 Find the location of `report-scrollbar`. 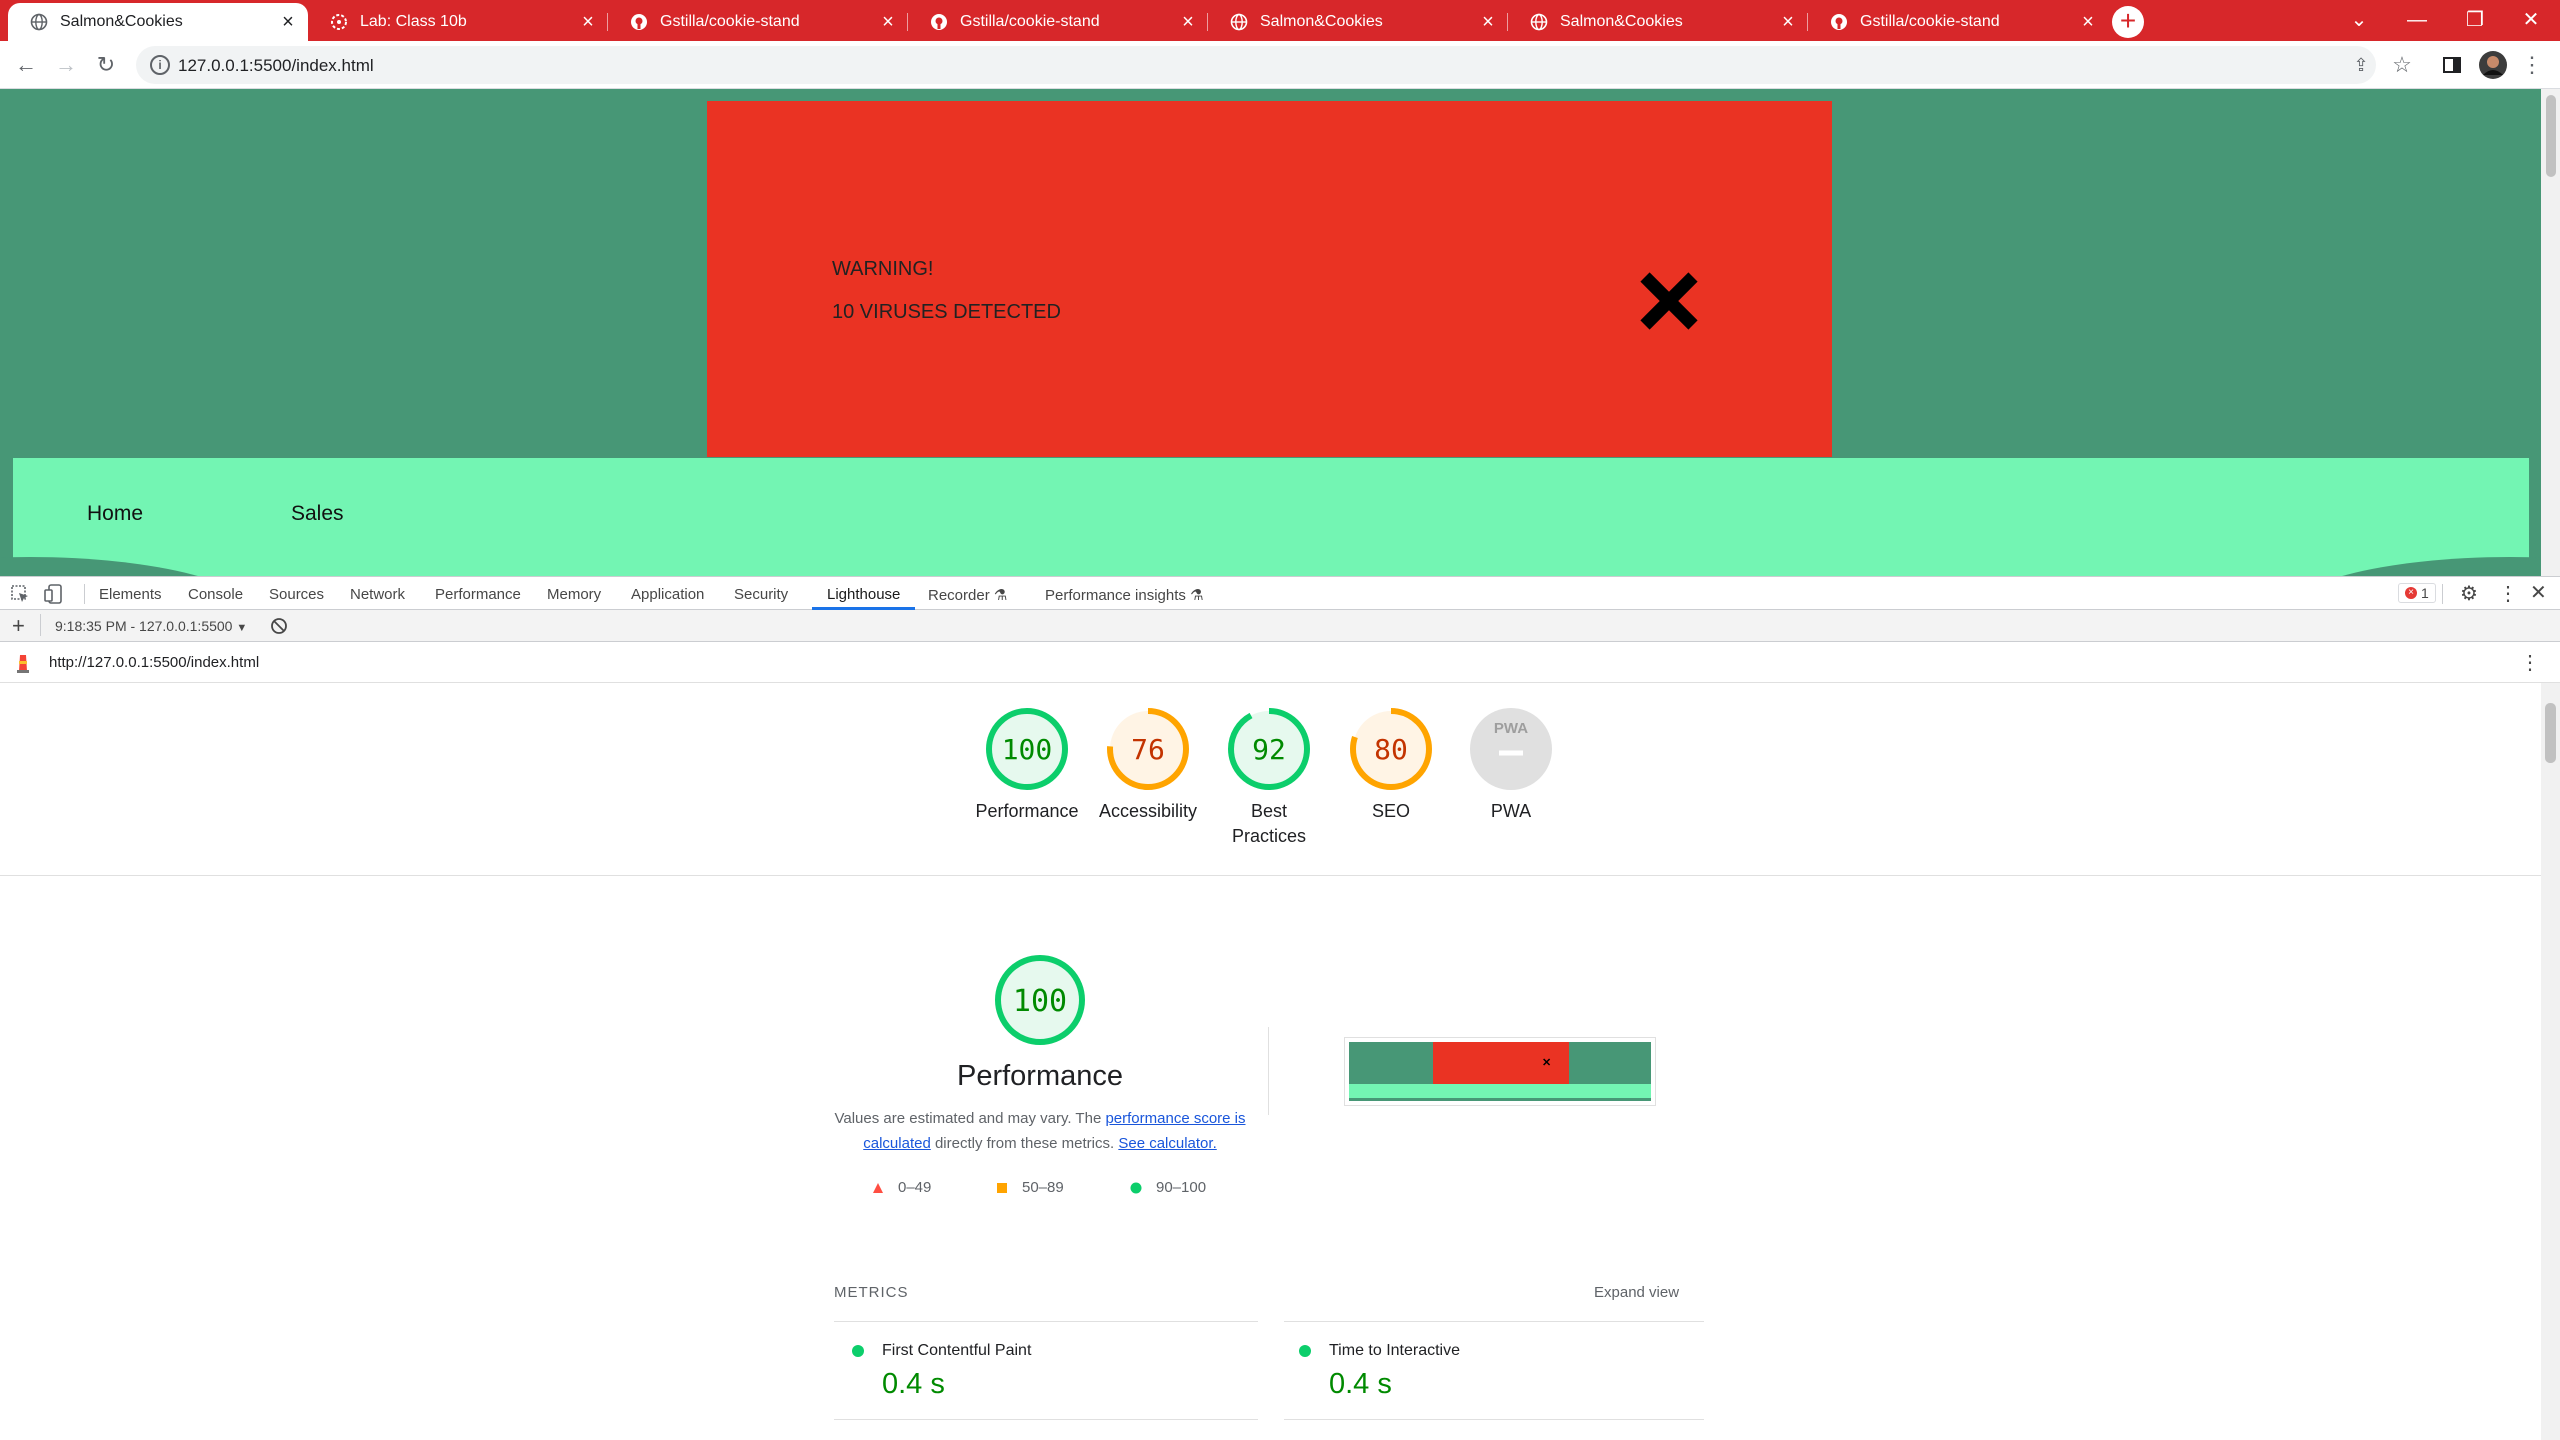

report-scrollbar is located at coordinates (2550, 1061).